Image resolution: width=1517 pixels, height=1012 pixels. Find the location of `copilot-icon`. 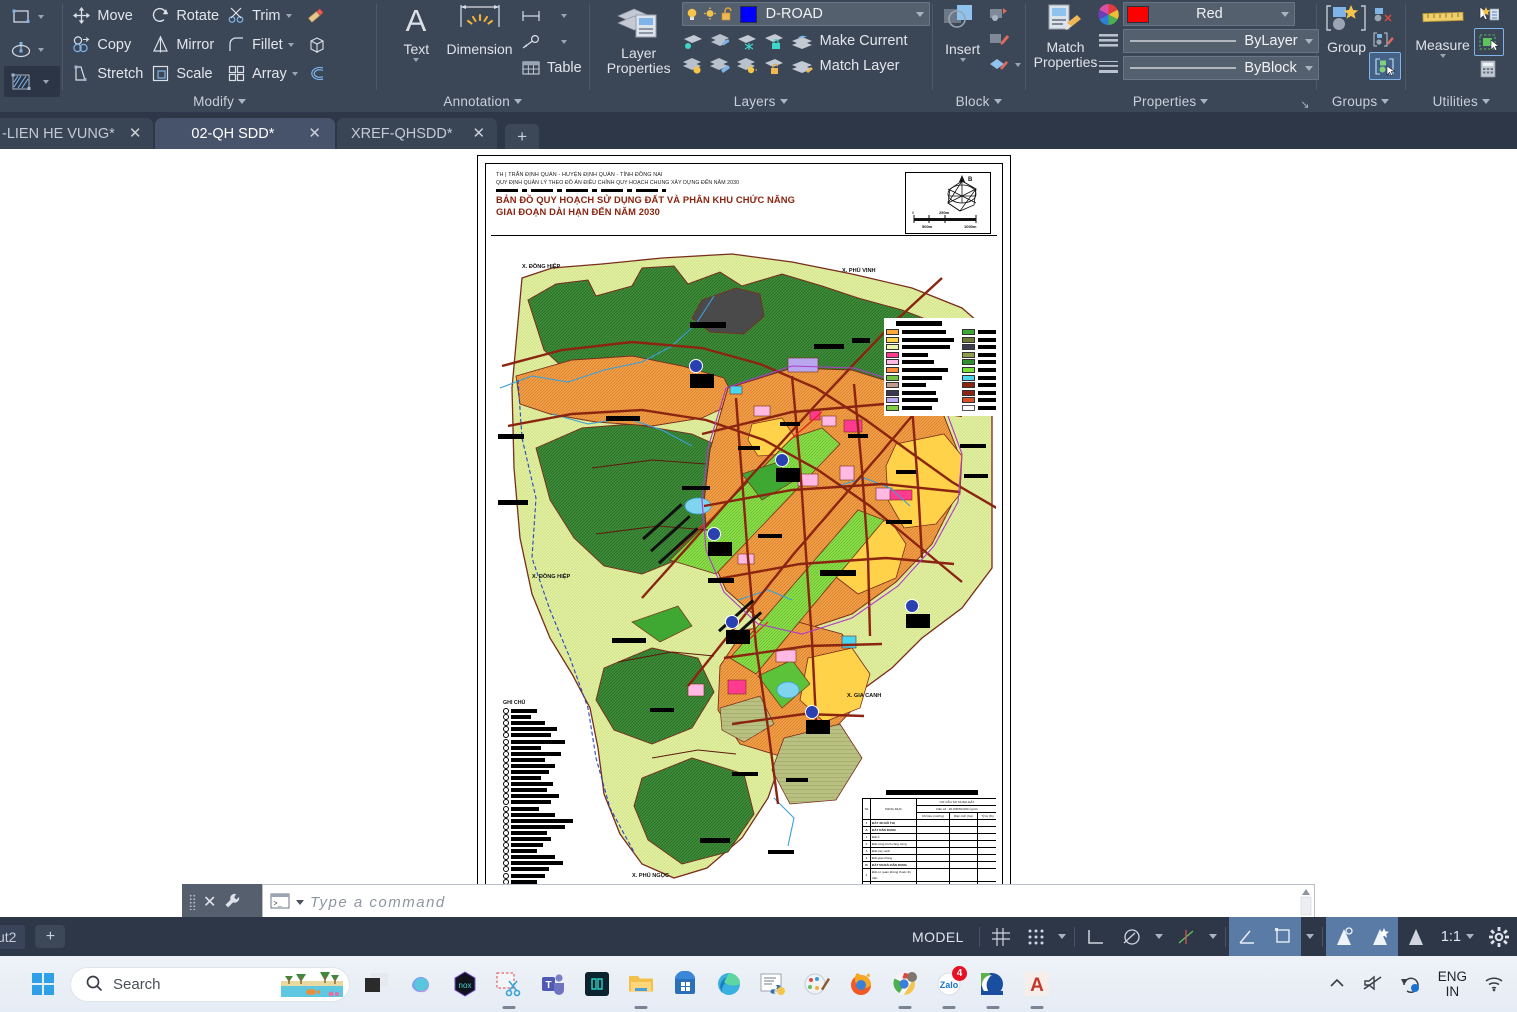

copilot-icon is located at coordinates (421, 984).